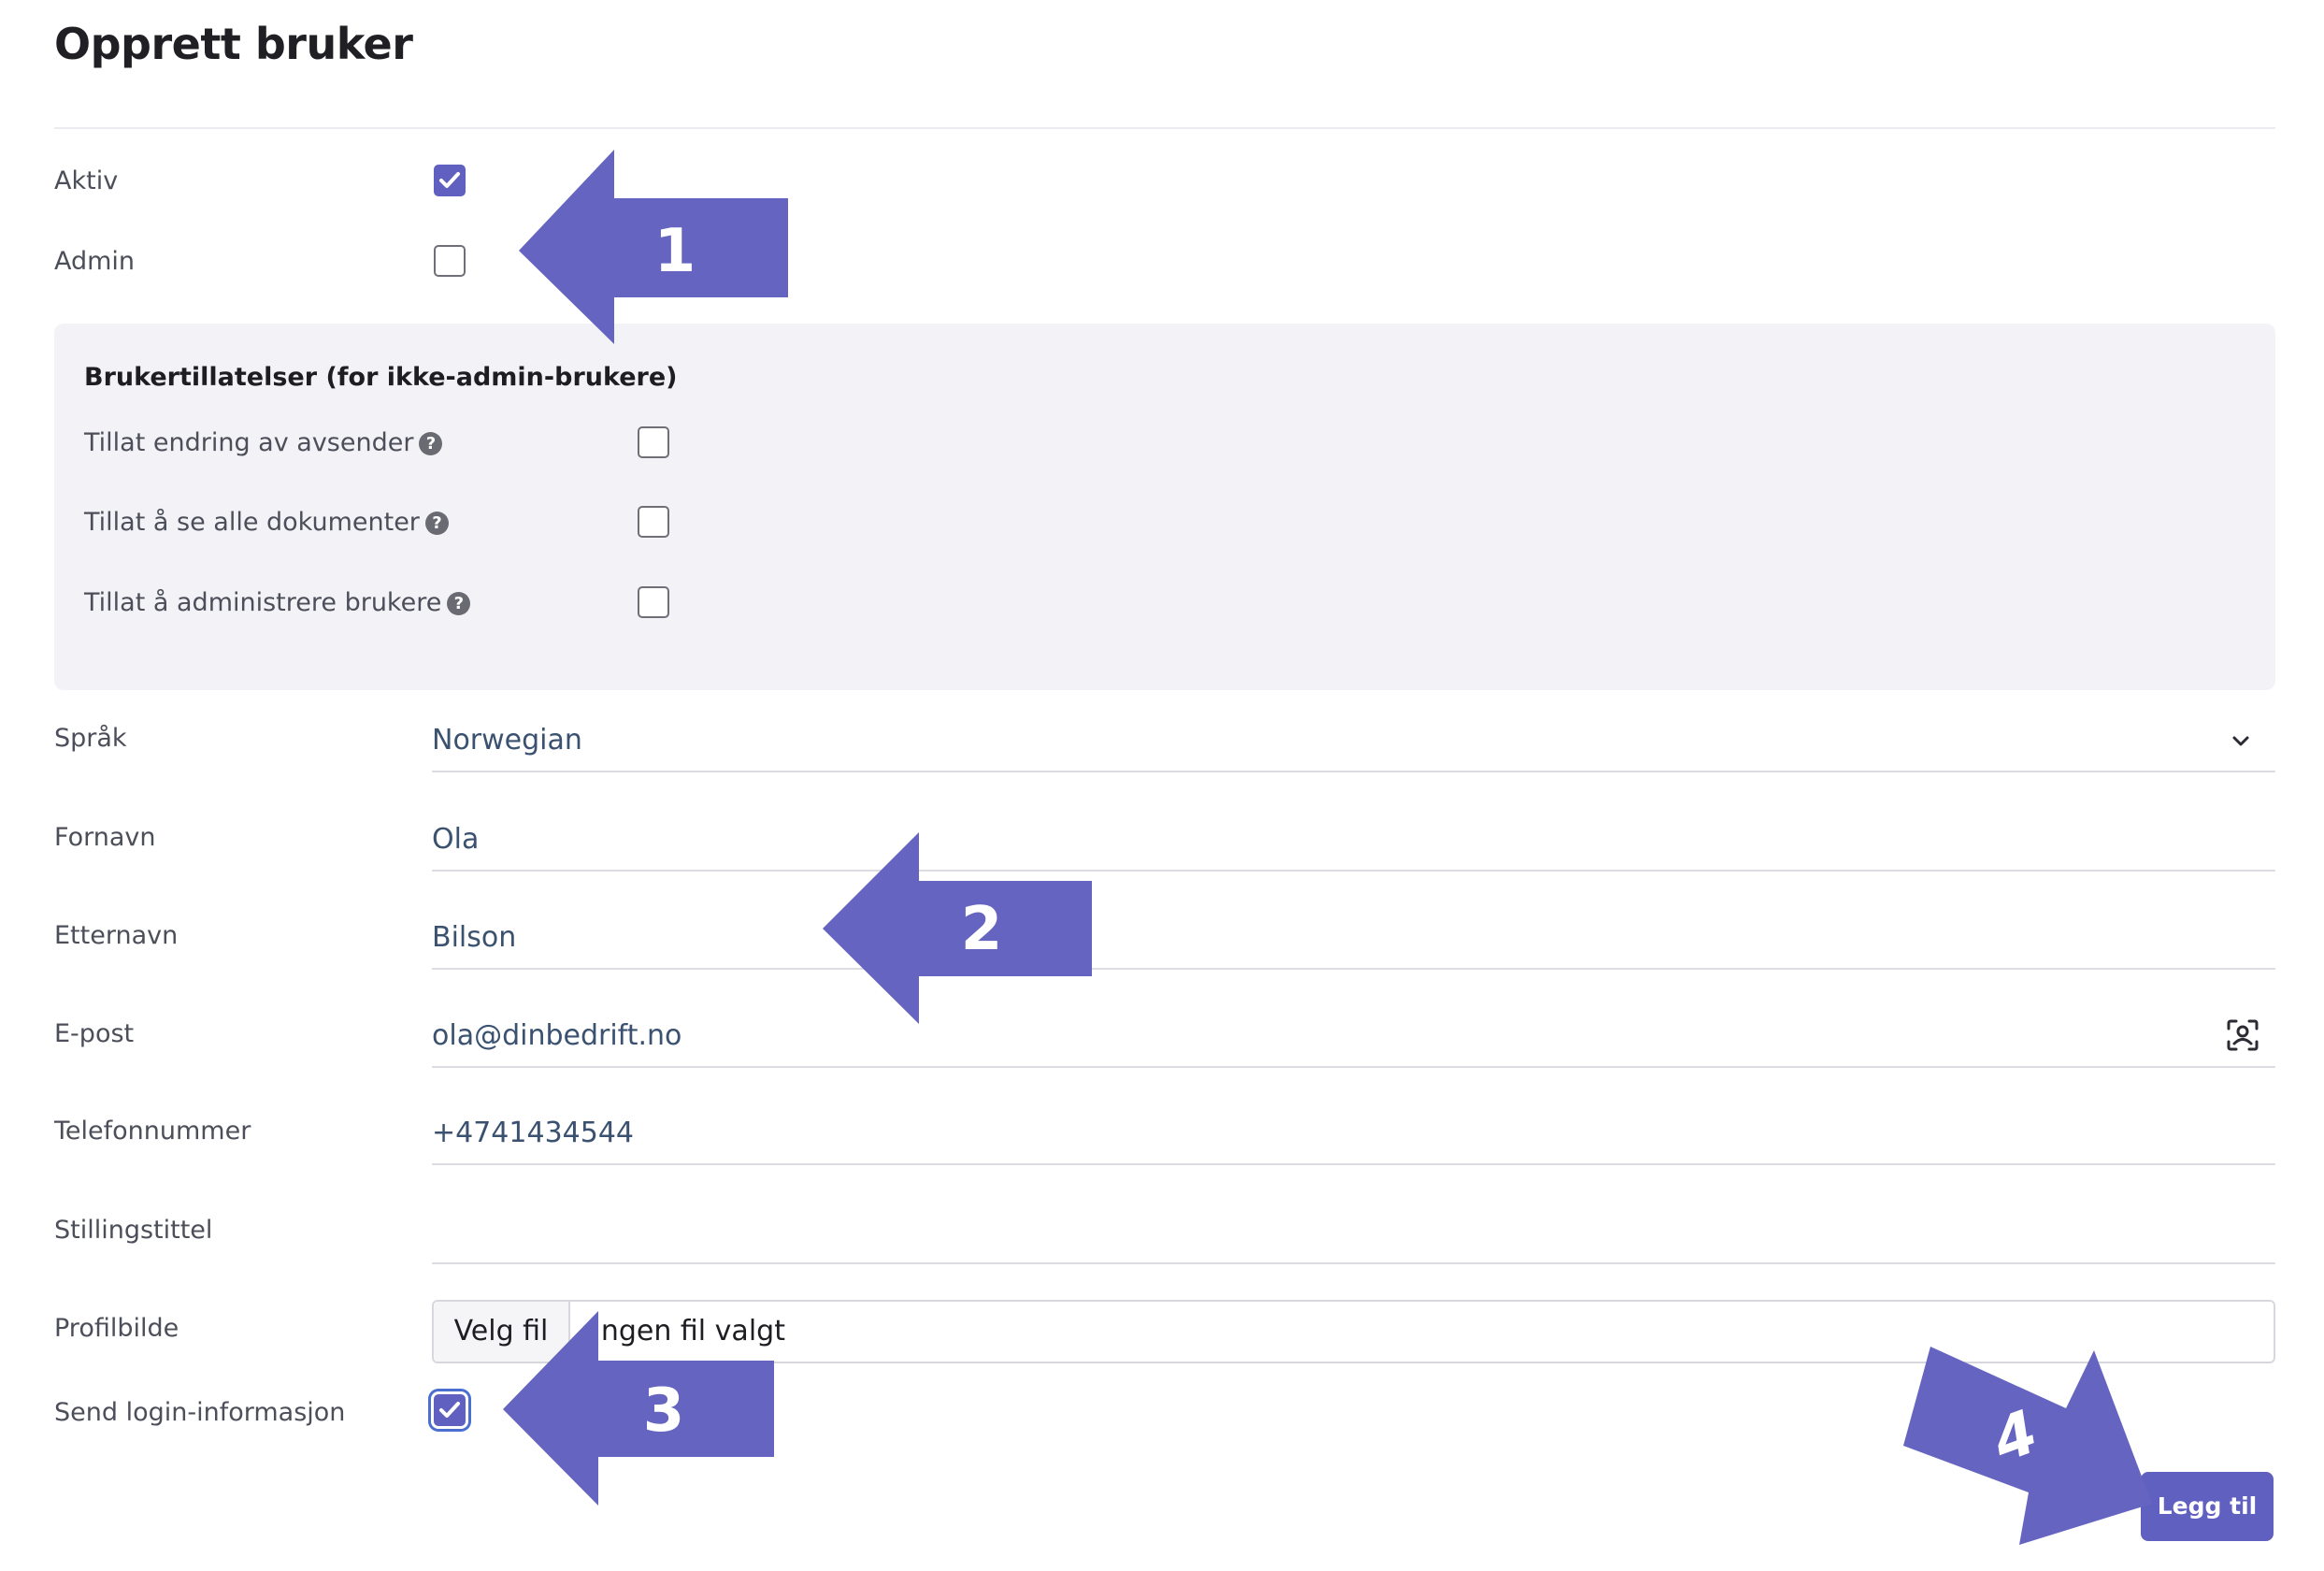  Describe the element at coordinates (675, 251) in the screenshot. I see `callout-number-1: 1` at that location.